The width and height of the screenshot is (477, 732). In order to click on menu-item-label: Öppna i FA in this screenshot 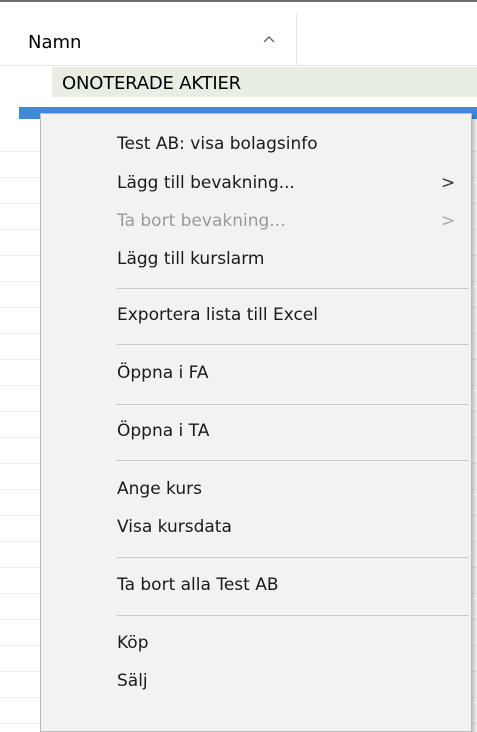, I will do `click(163, 373)`.